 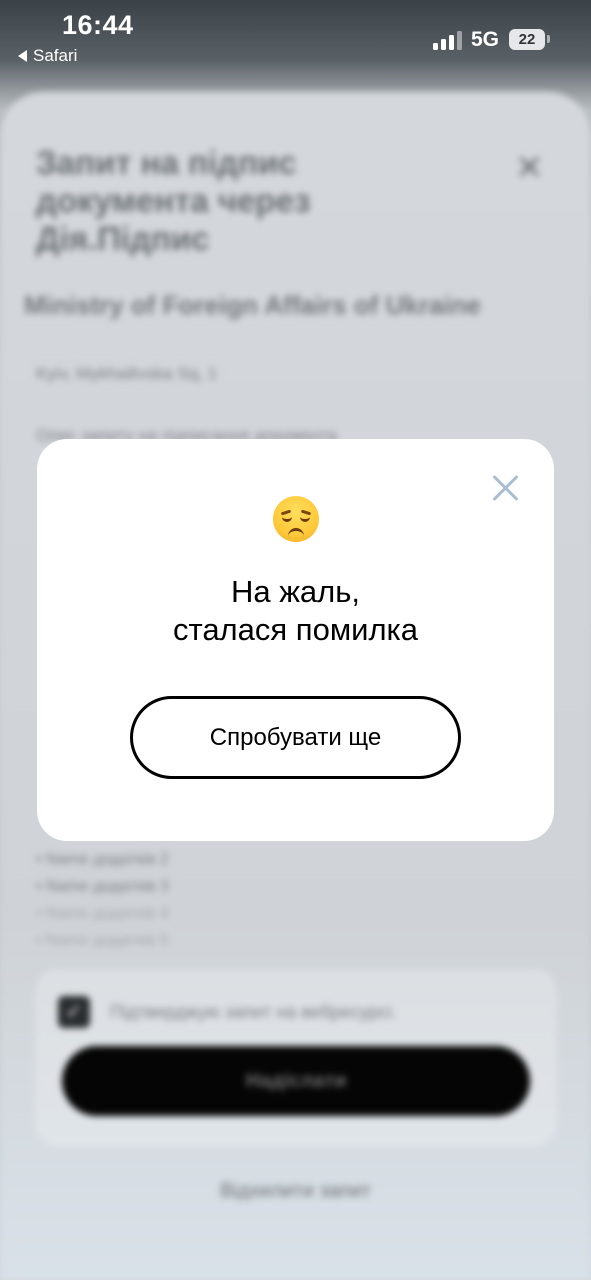 I want to click on error-title-line-1: На жаль,, so click(x=295, y=591).